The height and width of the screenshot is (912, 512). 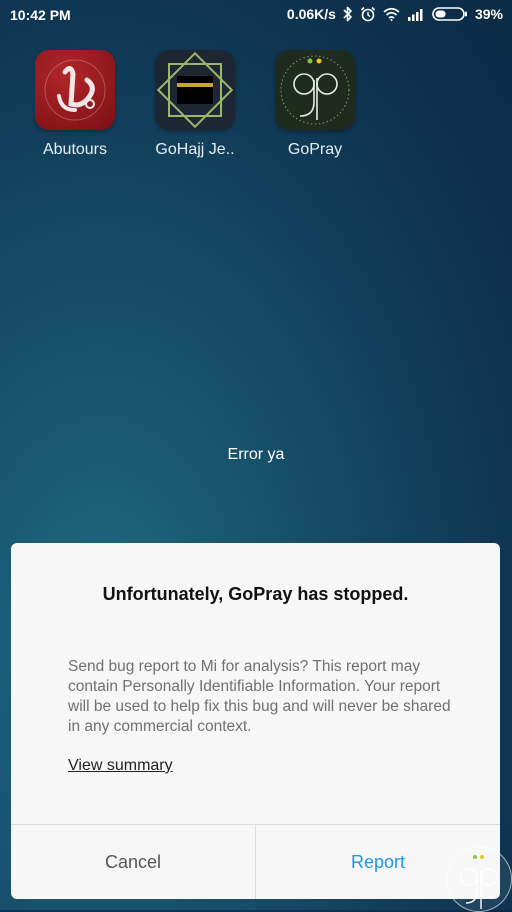 I want to click on view-summary-link: View summary, so click(x=120, y=766).